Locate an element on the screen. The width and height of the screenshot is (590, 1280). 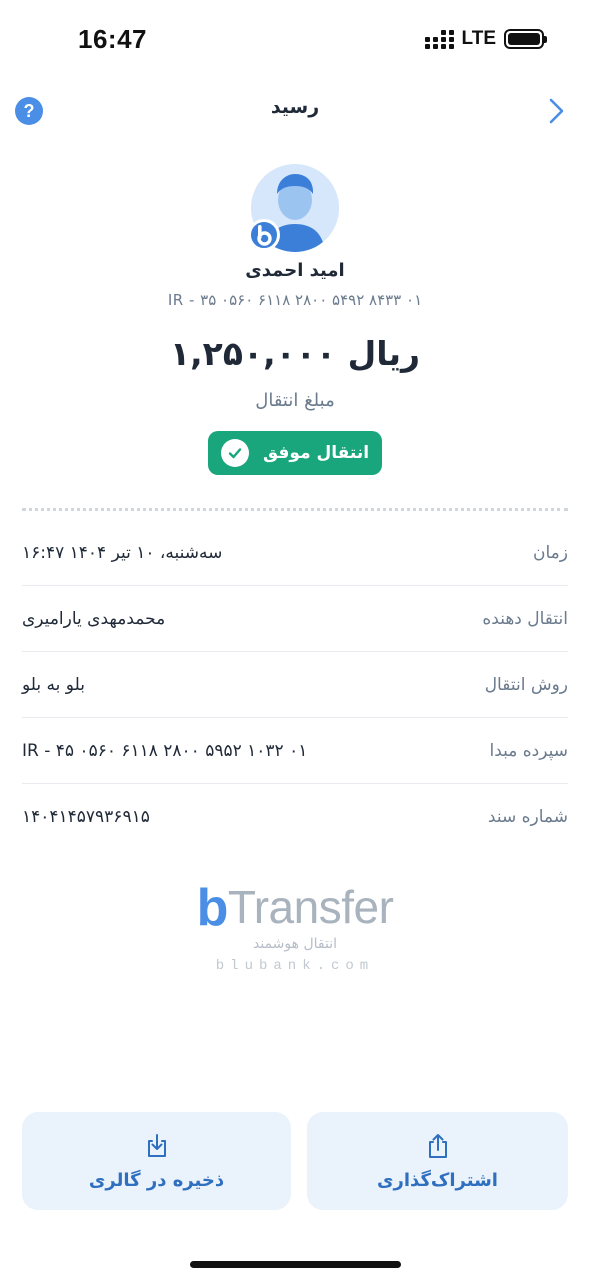
detail-label: انتقال دهنده is located at coordinates (525, 618).